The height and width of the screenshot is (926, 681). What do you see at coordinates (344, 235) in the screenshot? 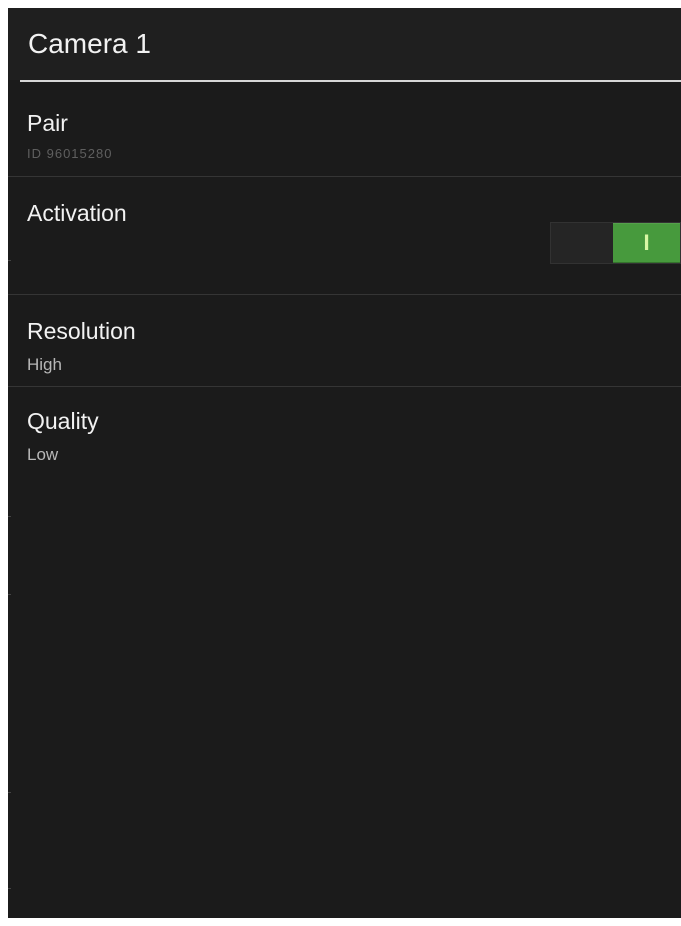
I see `pref-activation: Activation I` at bounding box center [344, 235].